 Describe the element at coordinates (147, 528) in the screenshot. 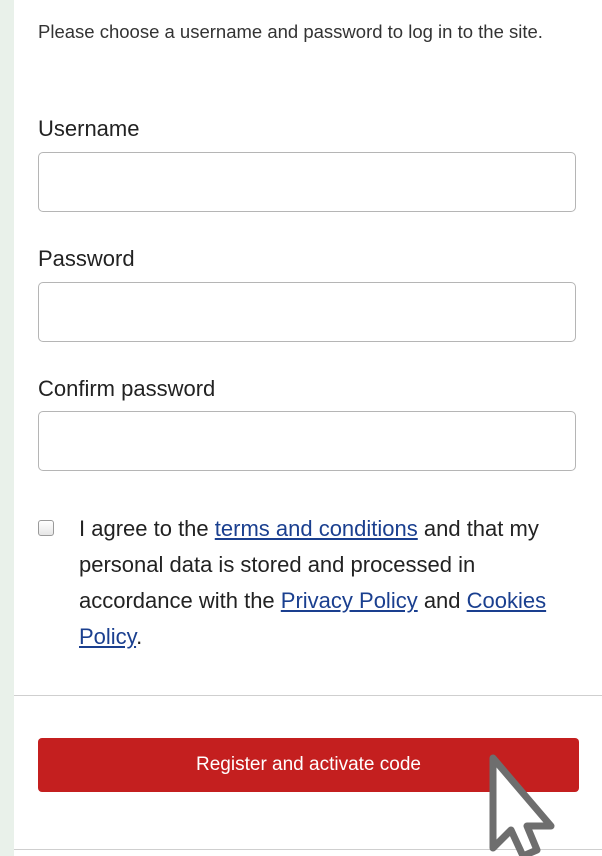

I see `consent-text-before: I agree to the` at that location.